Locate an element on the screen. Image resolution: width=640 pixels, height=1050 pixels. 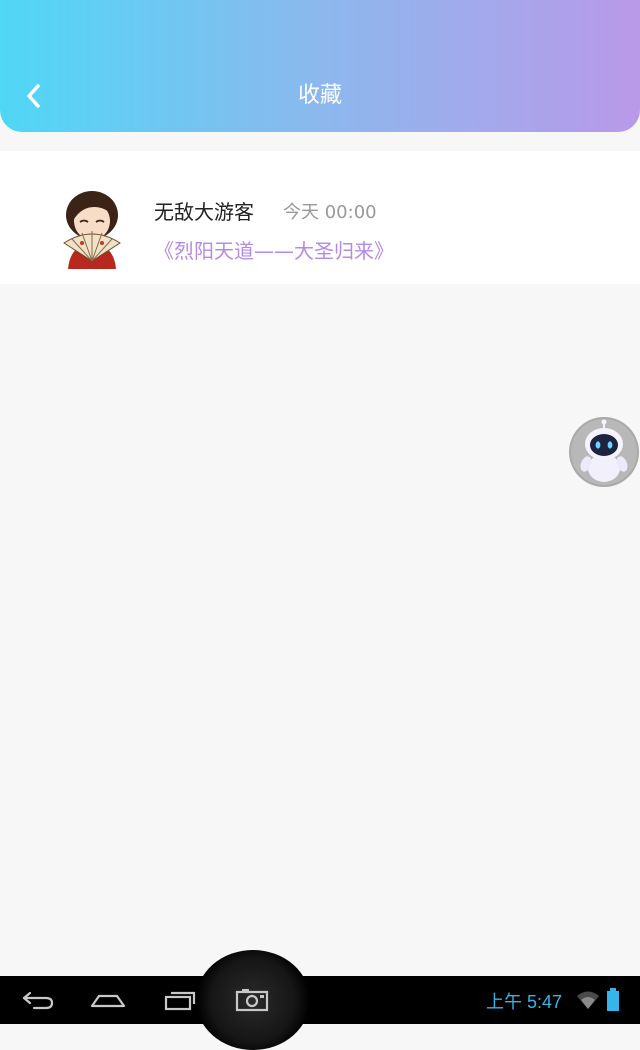
page-title: 收藏 is located at coordinates (319, 95).